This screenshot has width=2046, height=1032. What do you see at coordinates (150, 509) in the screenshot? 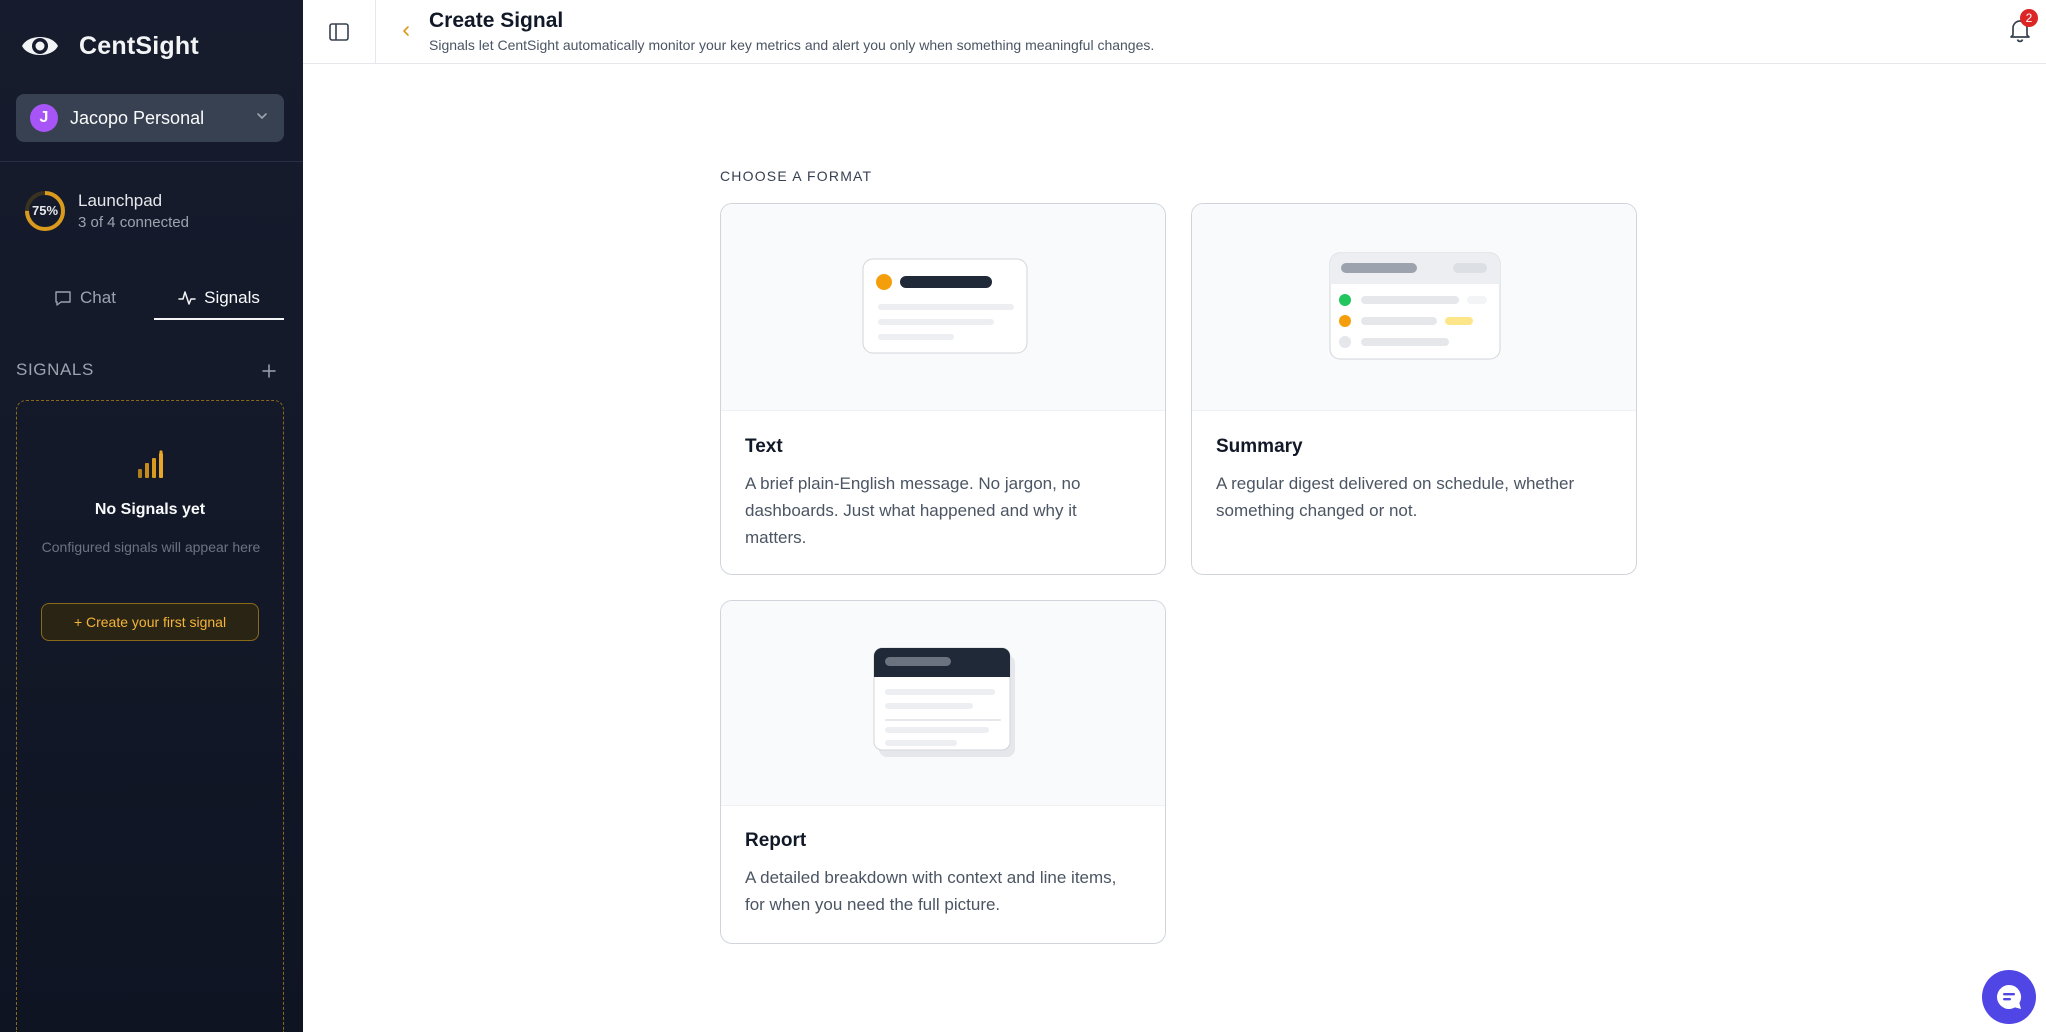
I see `empty-state-title: No Signals yet` at bounding box center [150, 509].